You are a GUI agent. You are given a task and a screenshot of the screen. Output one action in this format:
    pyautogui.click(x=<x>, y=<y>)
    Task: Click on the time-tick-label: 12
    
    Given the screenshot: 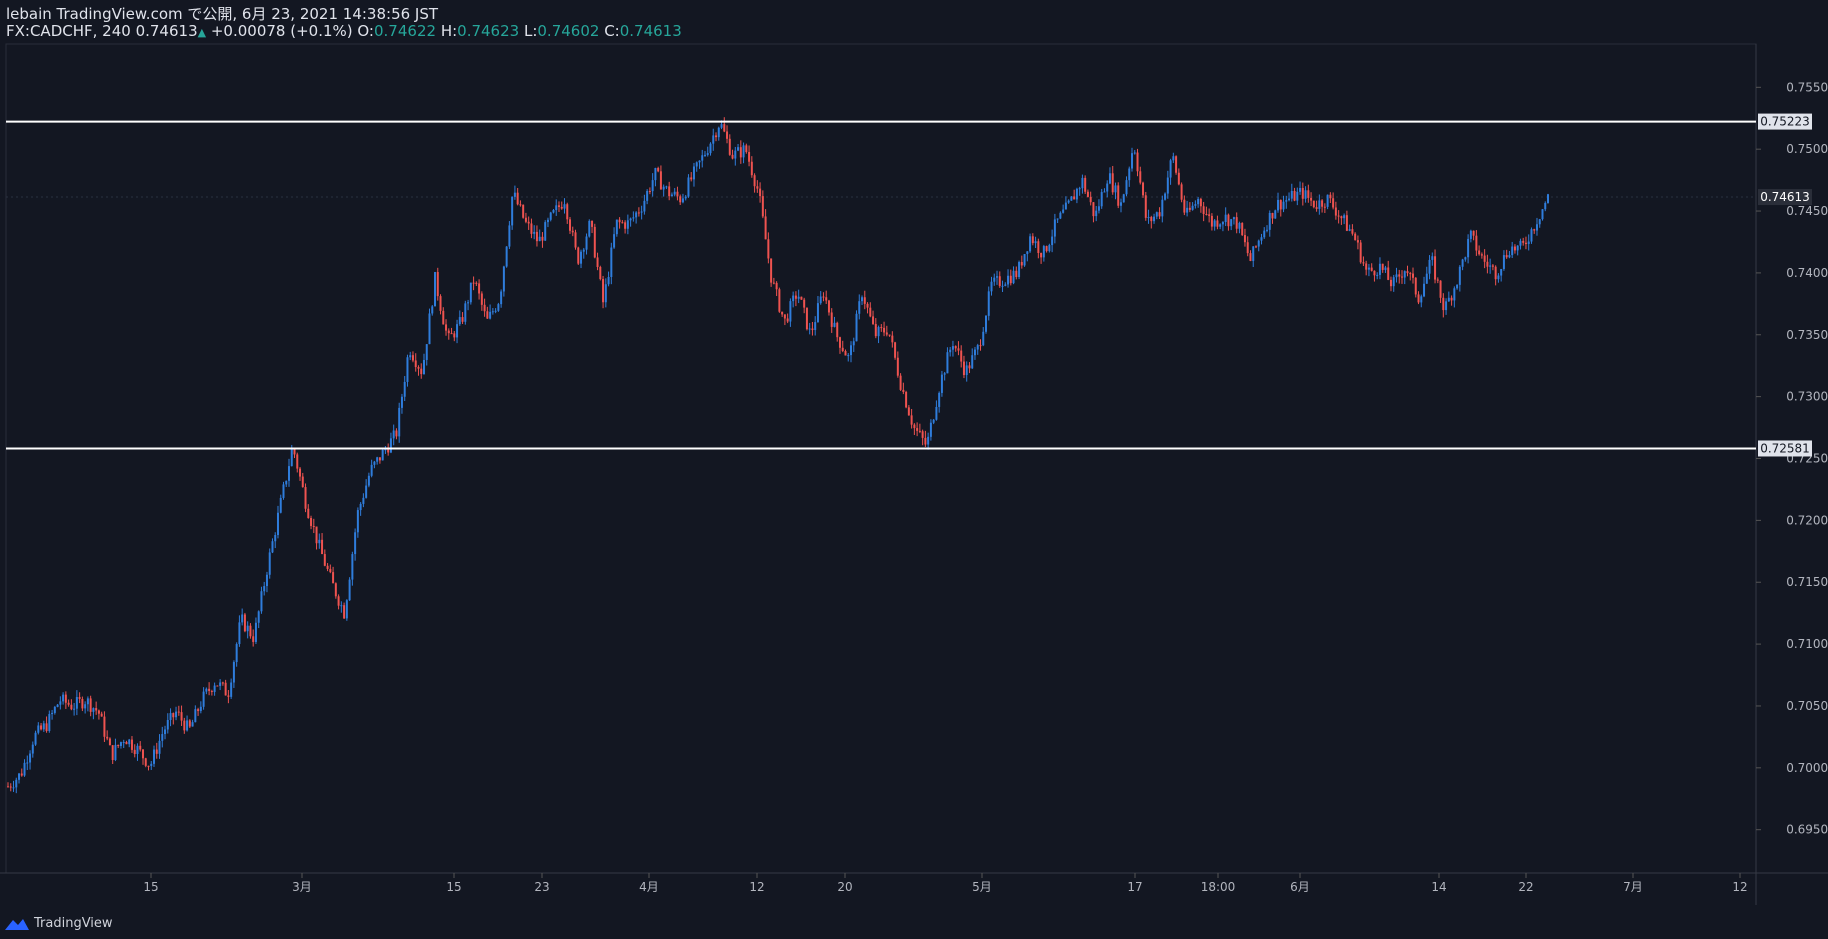 What is the action you would take?
    pyautogui.click(x=1739, y=887)
    